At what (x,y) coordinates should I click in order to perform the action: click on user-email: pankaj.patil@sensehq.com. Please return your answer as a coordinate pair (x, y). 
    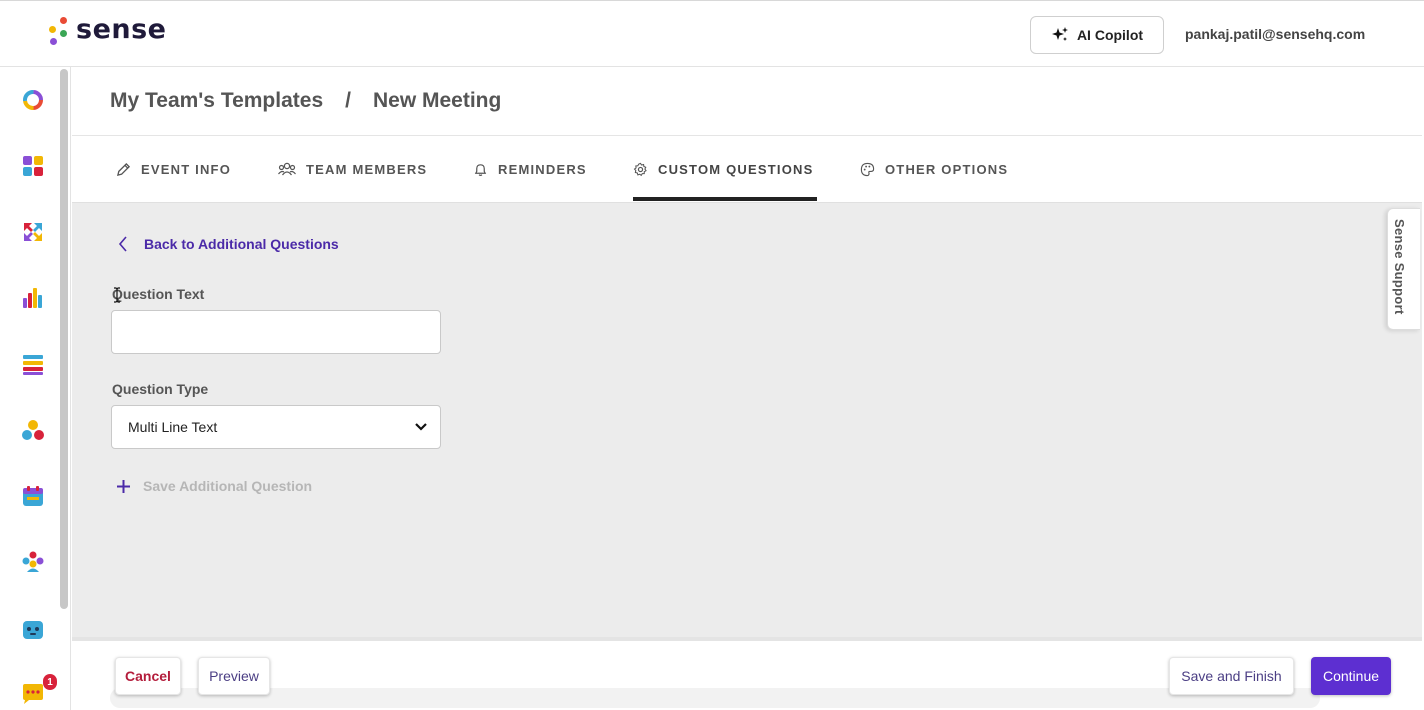
    Looking at the image, I should click on (1275, 34).